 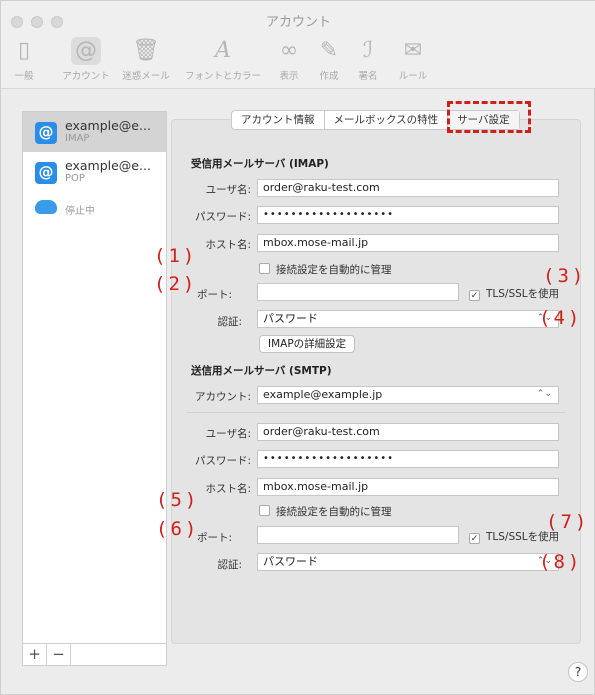 I want to click on rules-icon: ✉, so click(x=413, y=50).